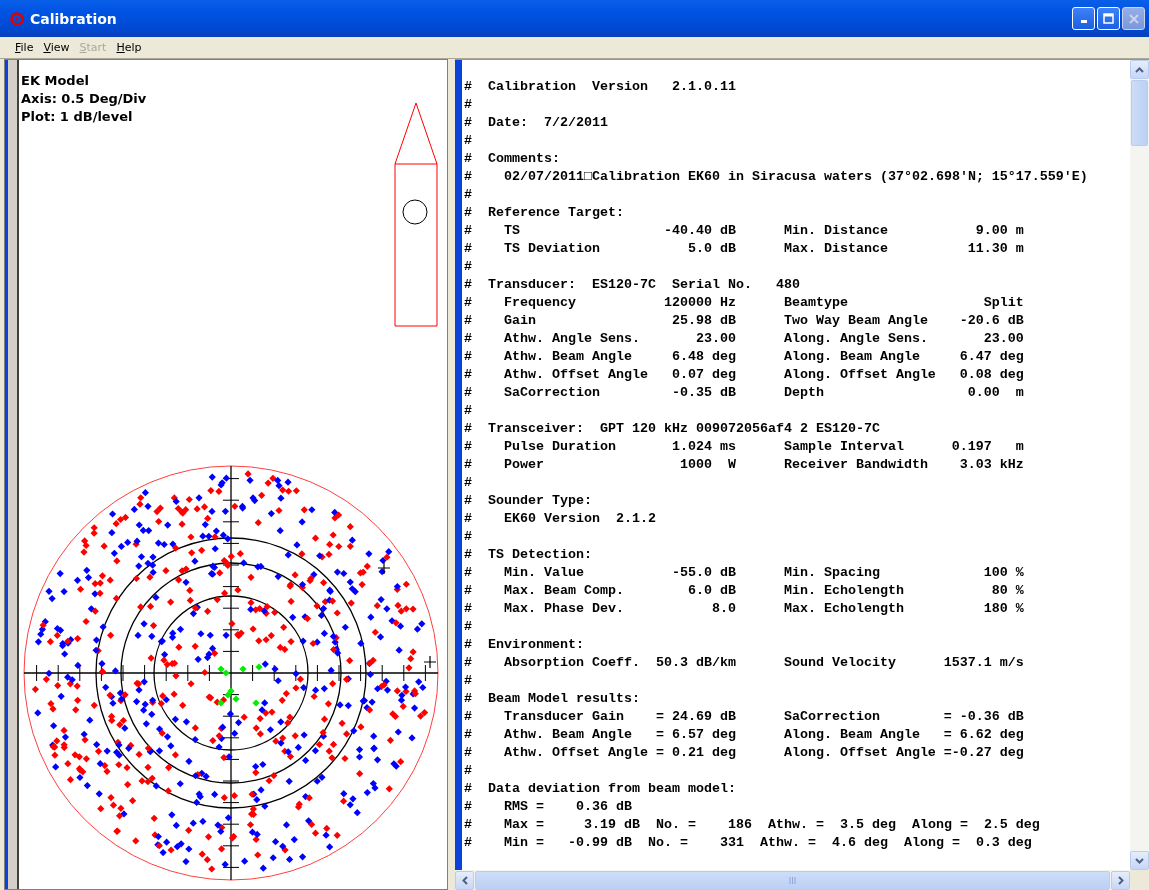 The width and height of the screenshot is (1149, 890). What do you see at coordinates (843, 447) in the screenshot?
I see `field-label: Sample Interval` at bounding box center [843, 447].